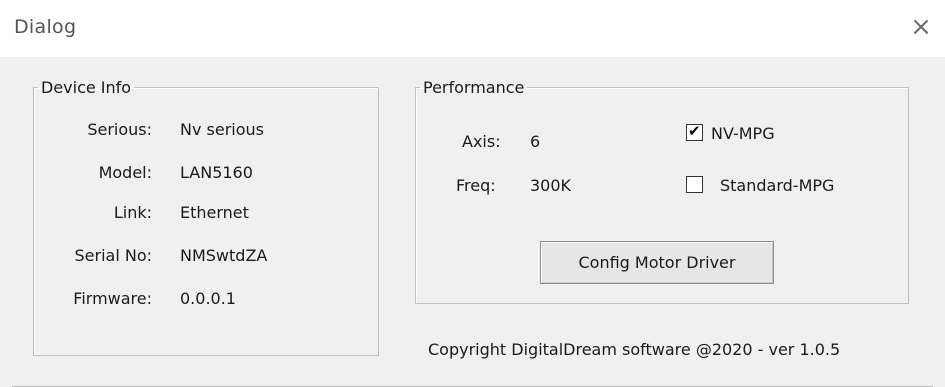  I want to click on checkmark-icon: ✔, so click(694, 131).